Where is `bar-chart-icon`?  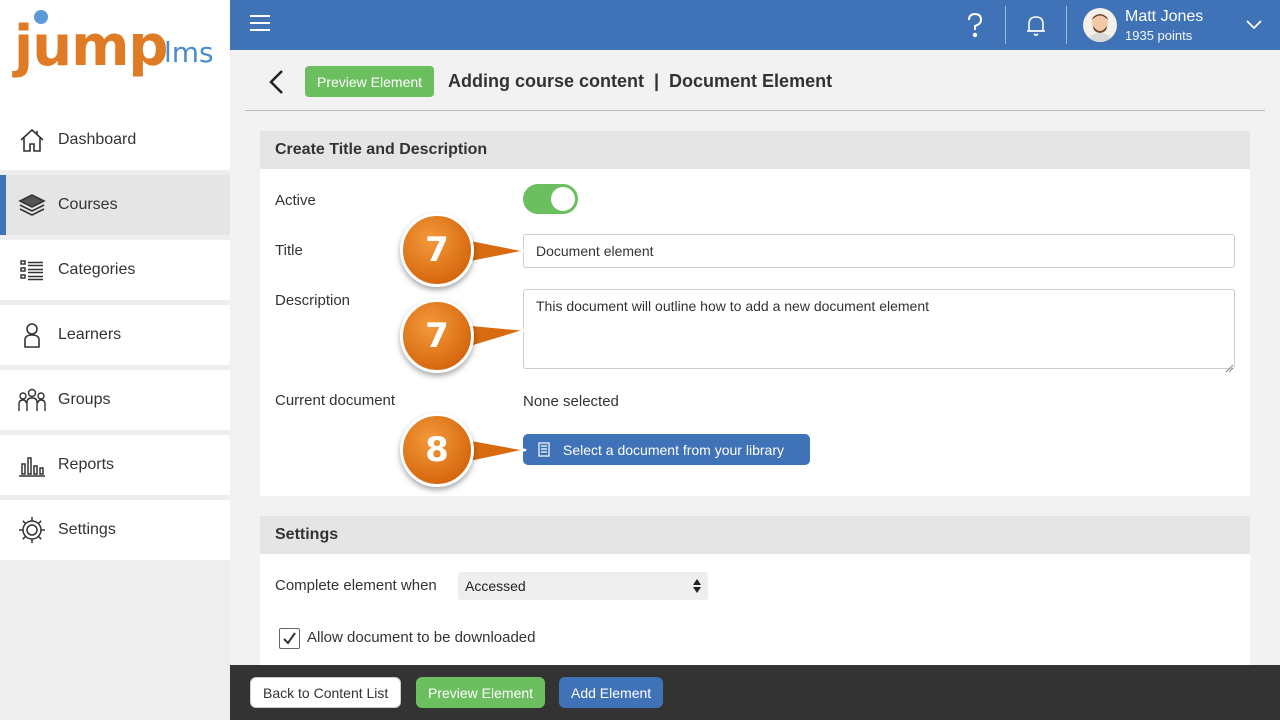
bar-chart-icon is located at coordinates (32, 465).